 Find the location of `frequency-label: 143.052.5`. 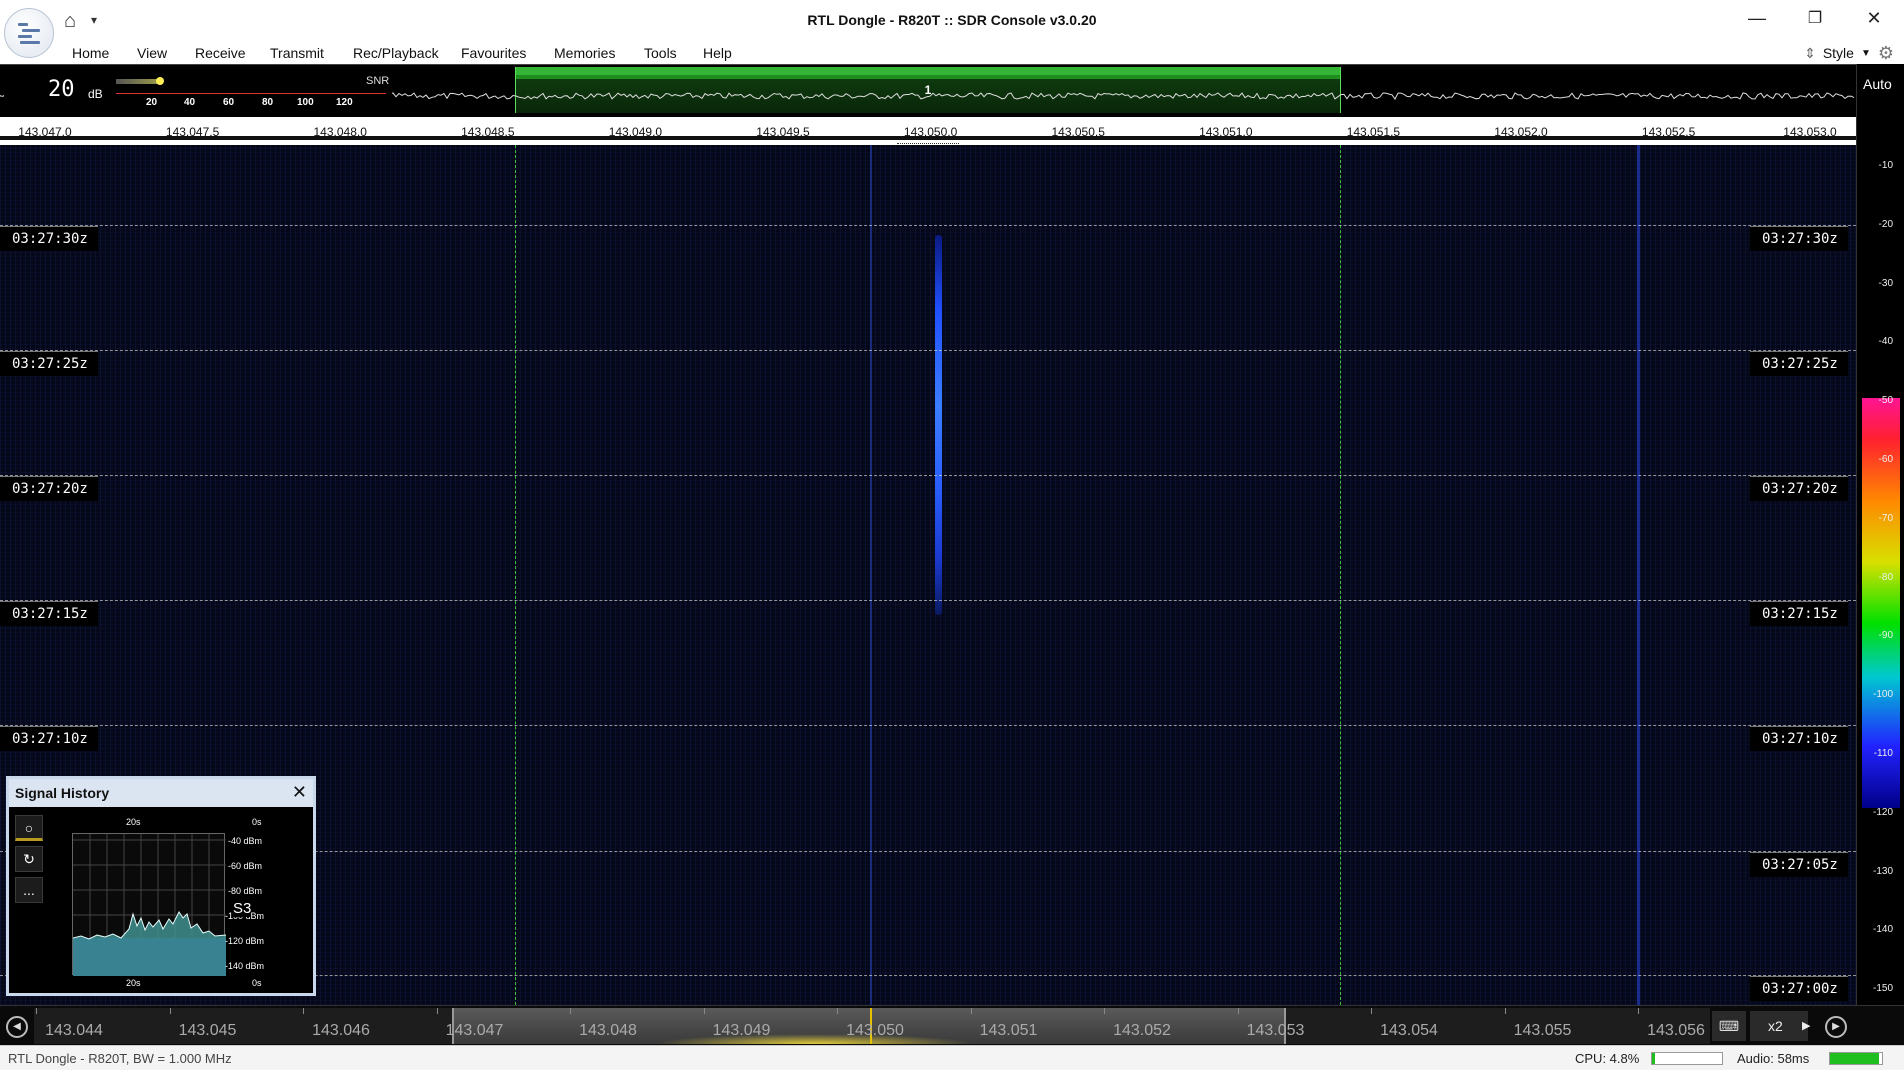

frequency-label: 143.052.5 is located at coordinates (1668, 132).